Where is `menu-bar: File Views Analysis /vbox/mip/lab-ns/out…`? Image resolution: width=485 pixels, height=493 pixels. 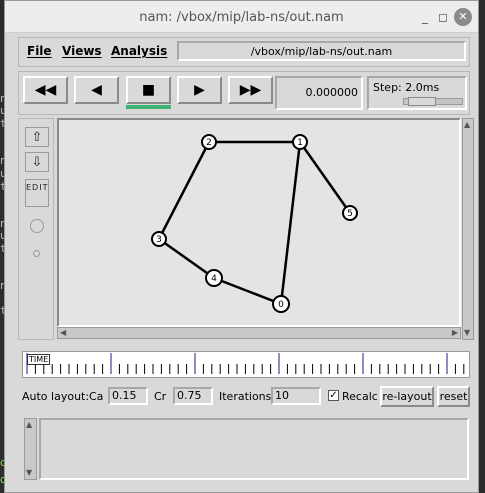
menu-bar: File Views Analysis /vbox/mip/lab-ns/out… is located at coordinates (244, 52).